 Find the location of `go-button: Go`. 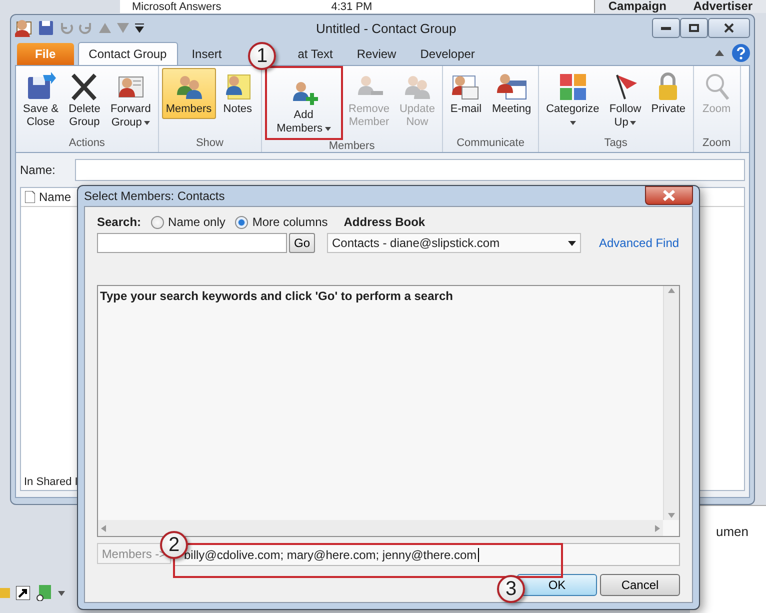

go-button: Go is located at coordinates (302, 243).